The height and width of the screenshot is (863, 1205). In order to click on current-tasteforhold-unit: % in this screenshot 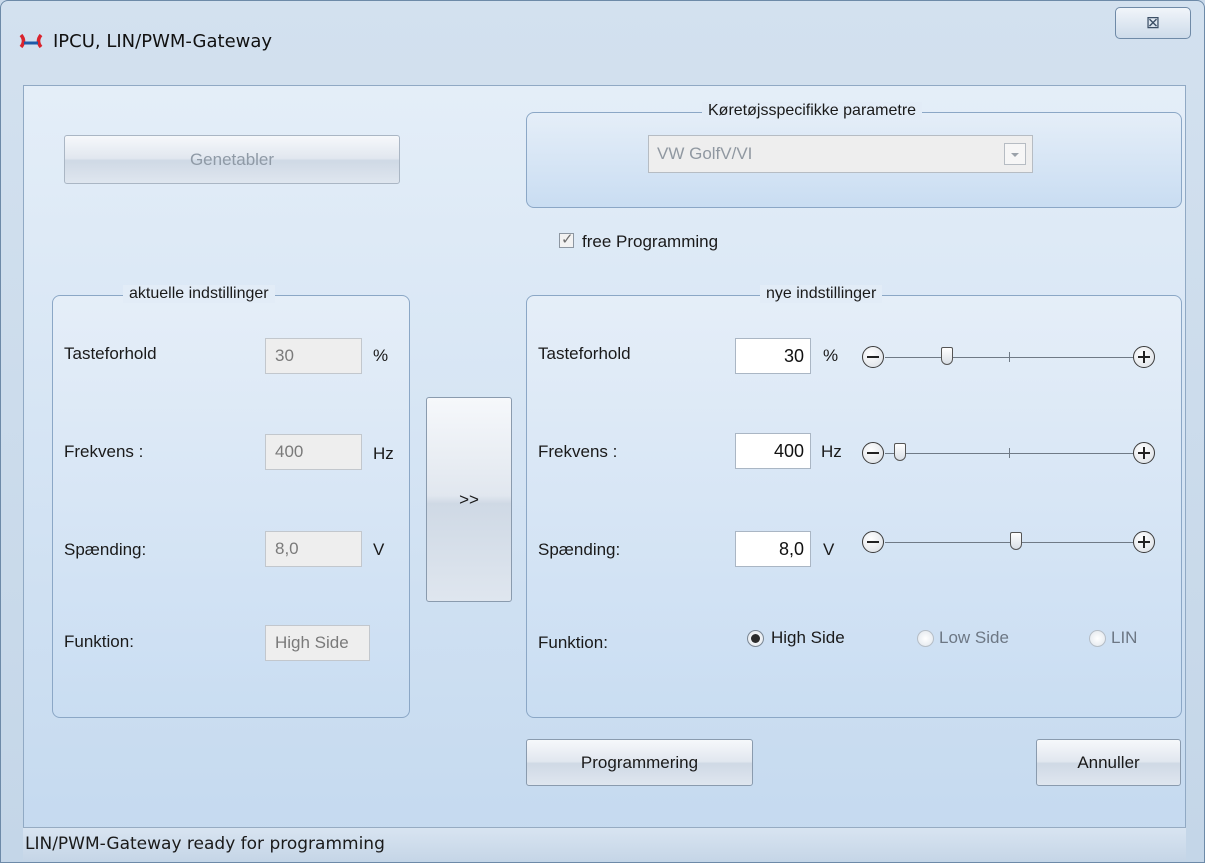, I will do `click(381, 355)`.